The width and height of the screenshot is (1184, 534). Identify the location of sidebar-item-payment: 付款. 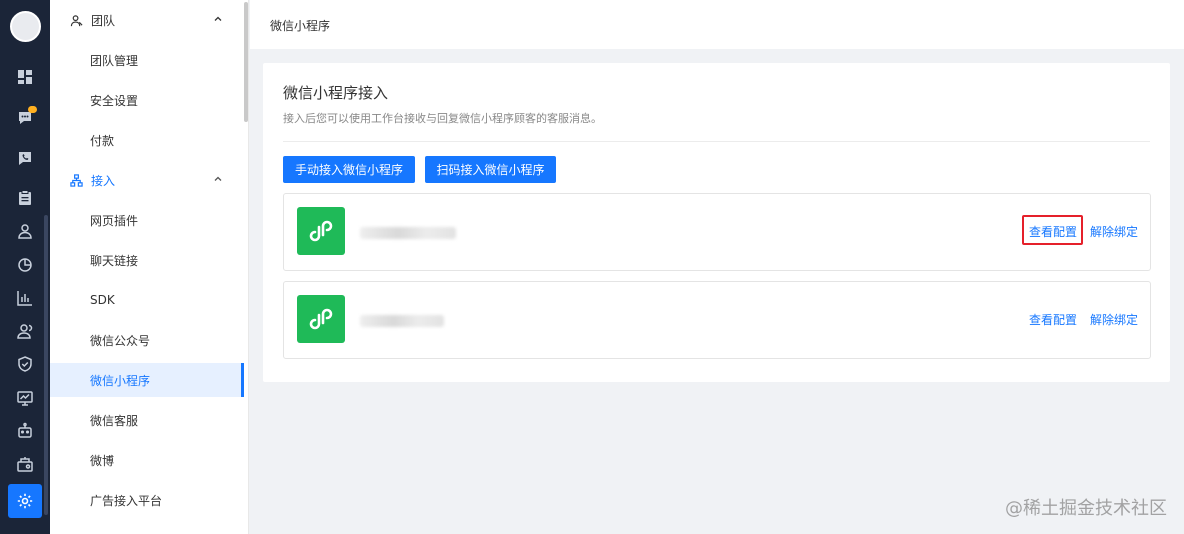
(146, 140).